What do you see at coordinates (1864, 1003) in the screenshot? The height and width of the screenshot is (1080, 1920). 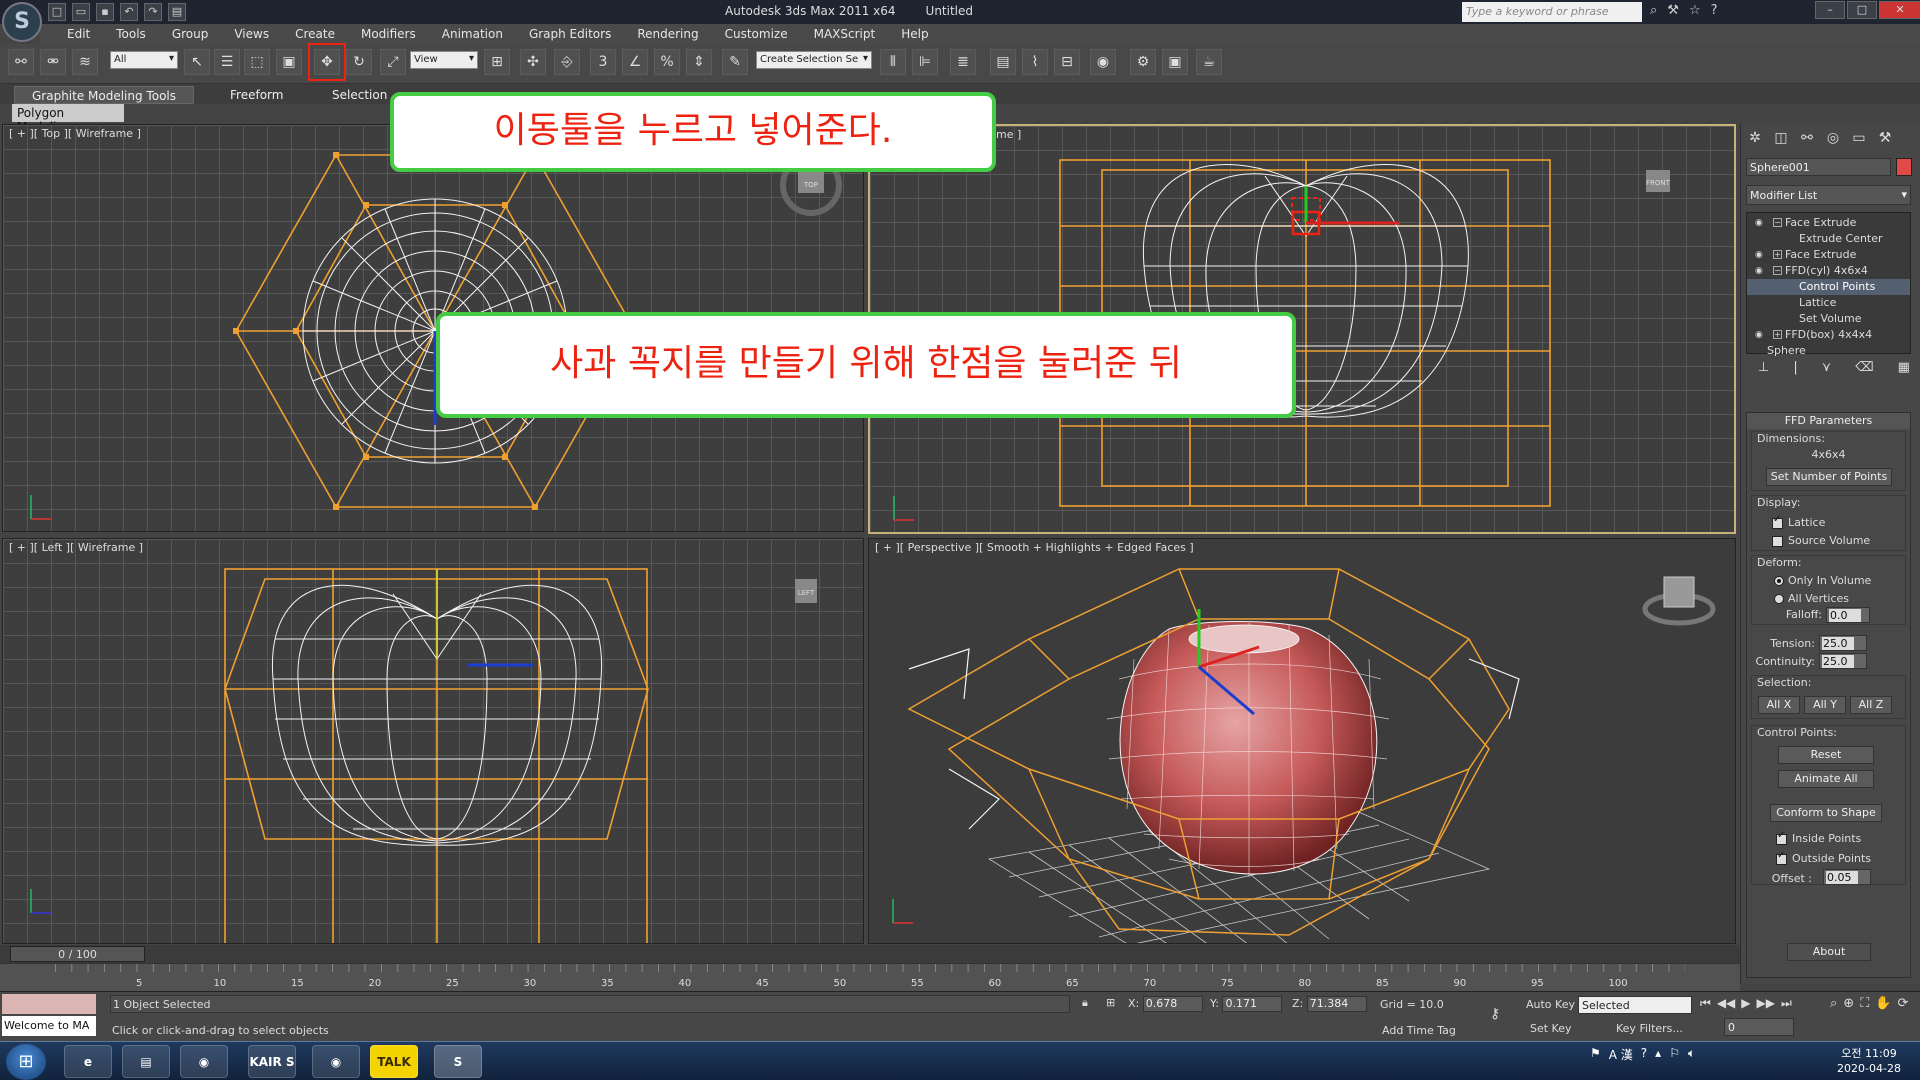 I see `zoom-extents-icon: ⛶` at bounding box center [1864, 1003].